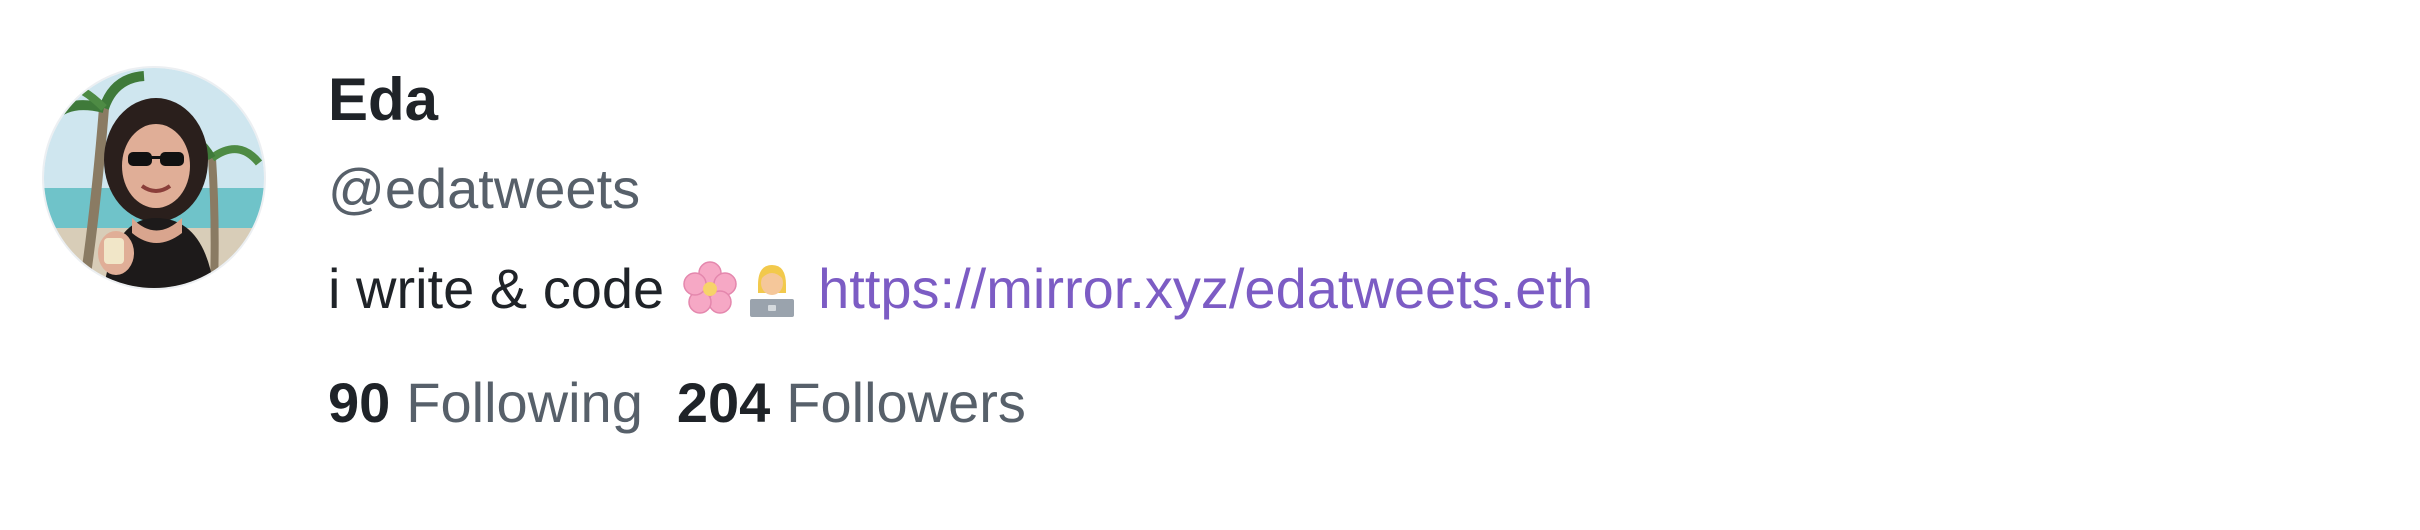  Describe the element at coordinates (710, 289) in the screenshot. I see `cherry-blossom-icon` at that location.